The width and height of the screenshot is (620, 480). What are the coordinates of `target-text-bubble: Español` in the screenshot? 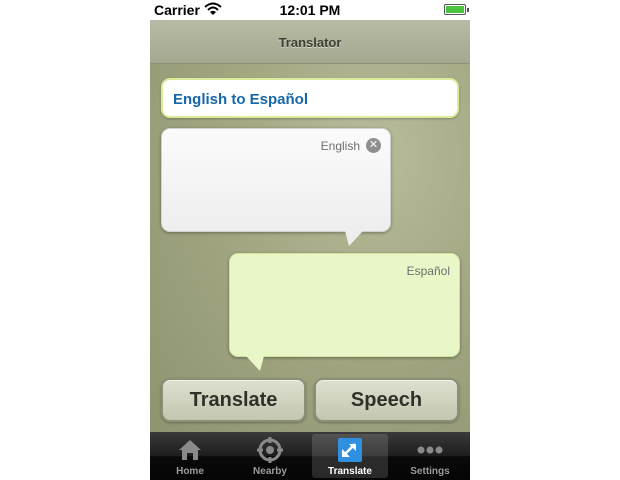 It's located at (344, 305).